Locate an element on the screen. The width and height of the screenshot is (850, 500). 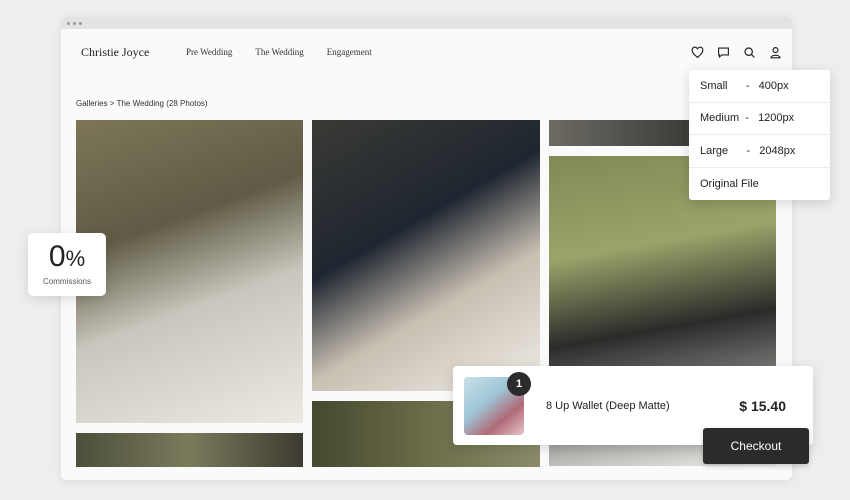
brand-logo: Christie Joyce is located at coordinates (115, 52).